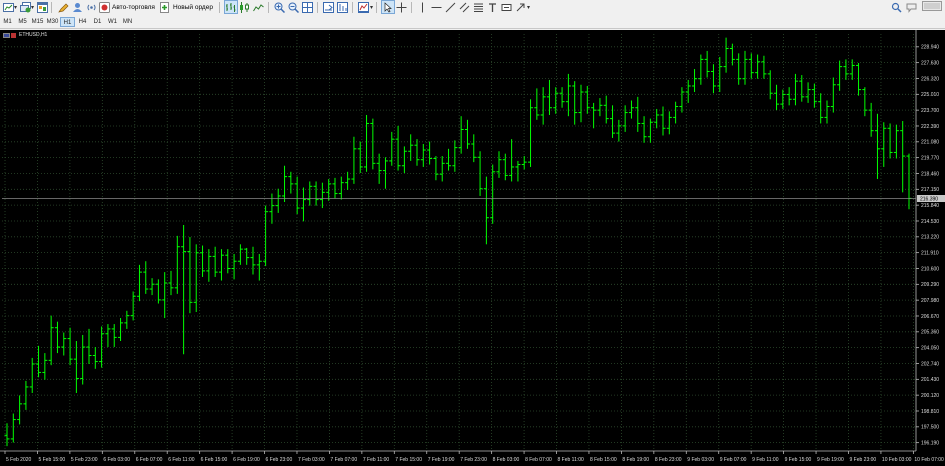 The width and height of the screenshot is (945, 466). Describe the element at coordinates (279, 460) in the screenshot. I see `time-tick-label: 6 Feb 23:00` at that location.